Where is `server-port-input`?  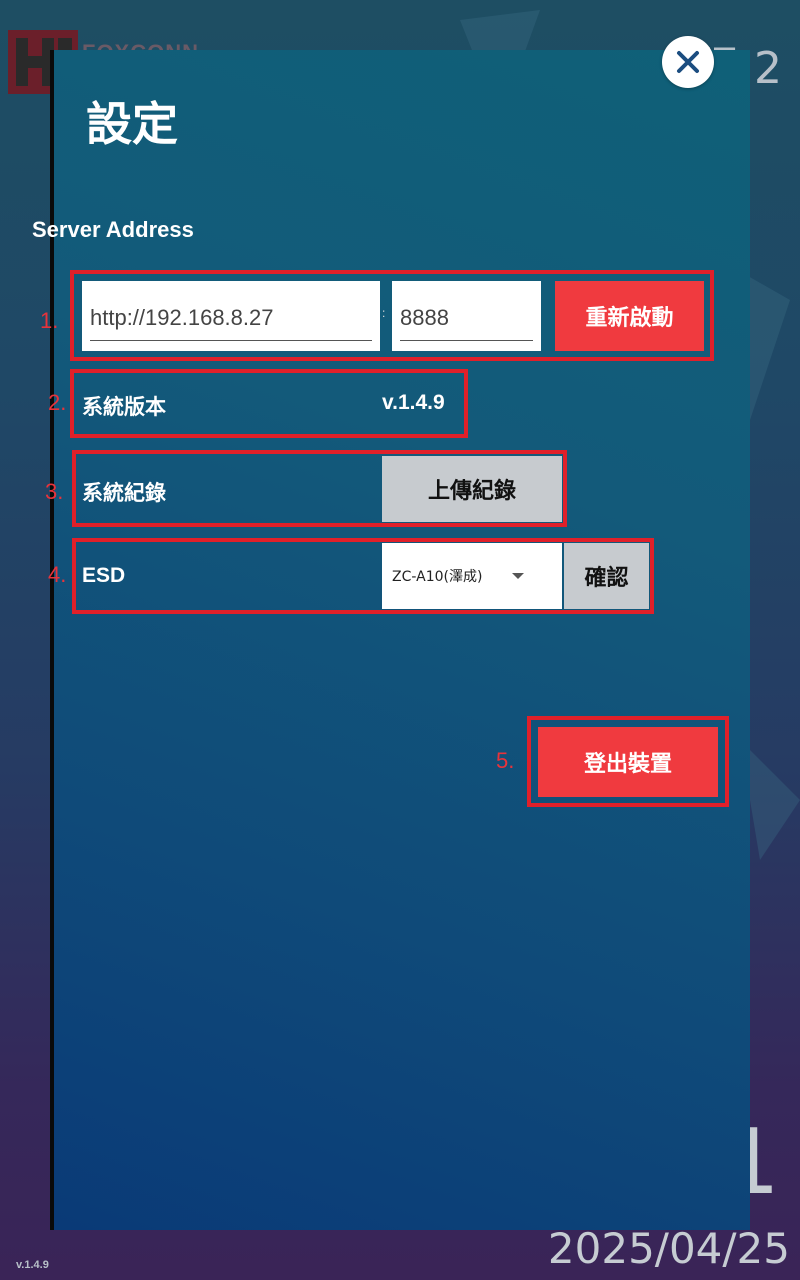 server-port-input is located at coordinates (466, 318).